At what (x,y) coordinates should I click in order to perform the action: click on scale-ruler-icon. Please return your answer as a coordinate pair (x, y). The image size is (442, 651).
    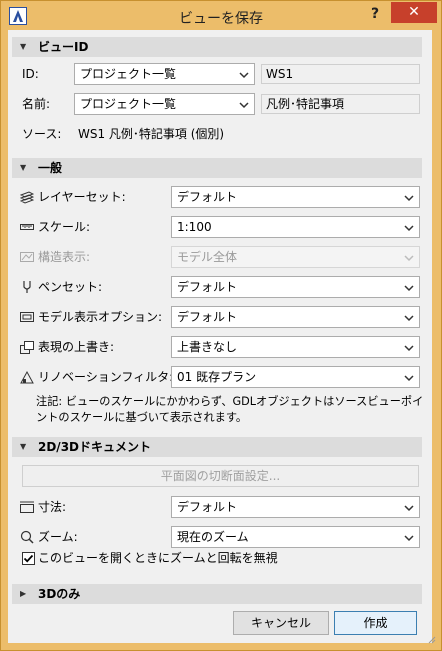
    Looking at the image, I should click on (27, 227).